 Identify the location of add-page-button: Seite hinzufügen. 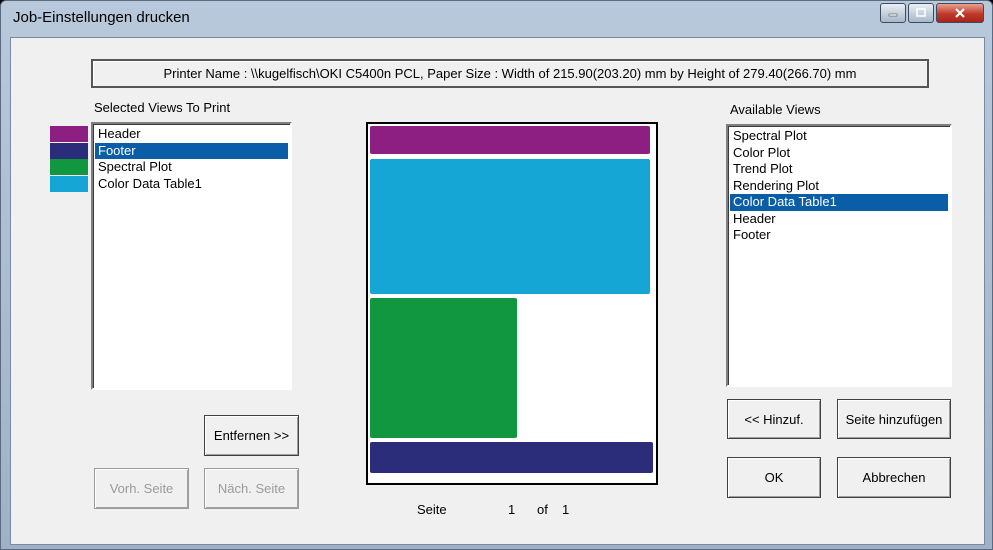
(894, 419).